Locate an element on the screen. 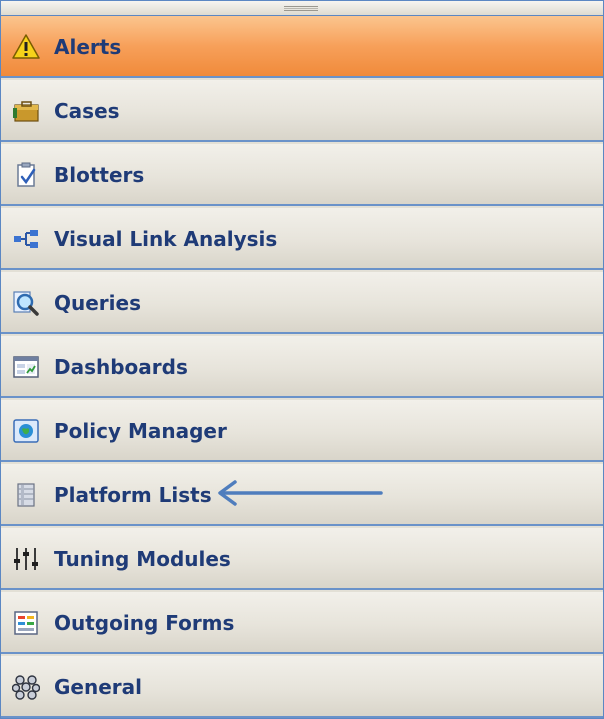 The height and width of the screenshot is (719, 604). dashboard-icon is located at coordinates (26, 367).